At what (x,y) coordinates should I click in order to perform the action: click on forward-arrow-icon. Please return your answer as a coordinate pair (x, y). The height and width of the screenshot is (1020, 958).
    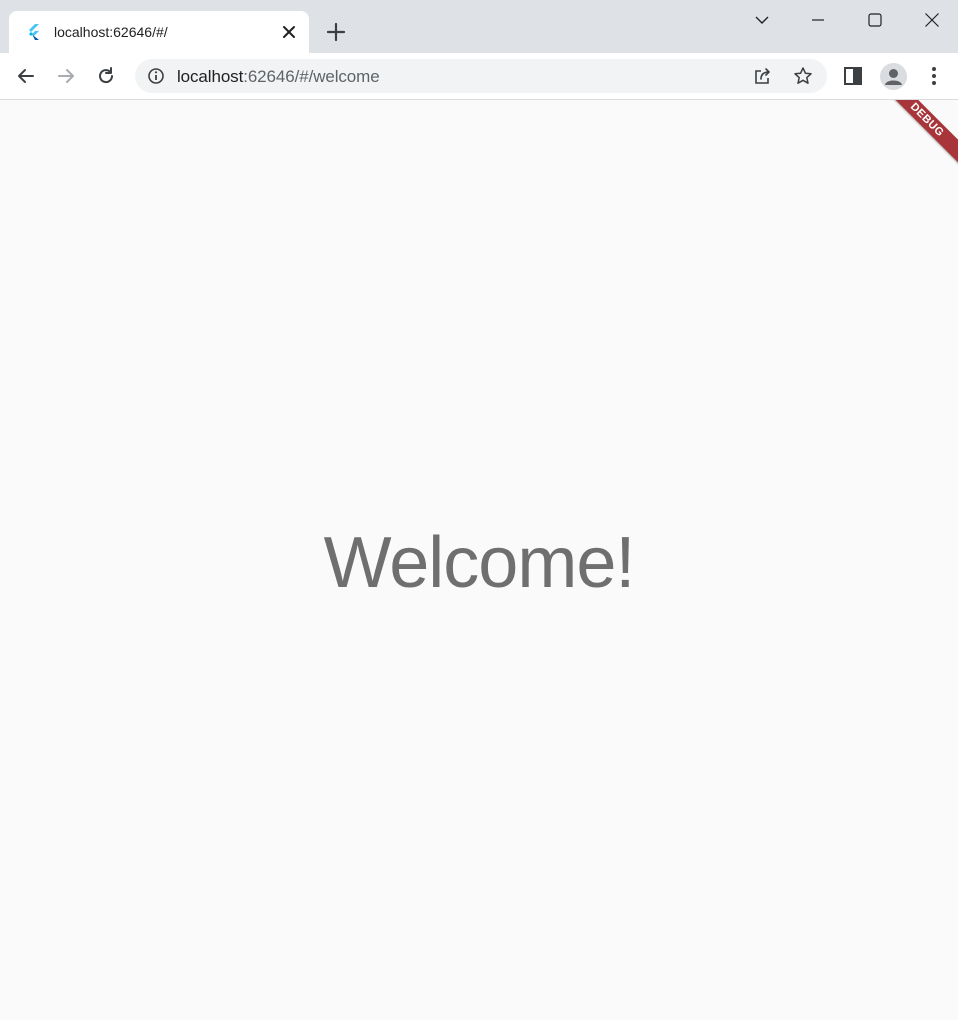
    Looking at the image, I should click on (66, 76).